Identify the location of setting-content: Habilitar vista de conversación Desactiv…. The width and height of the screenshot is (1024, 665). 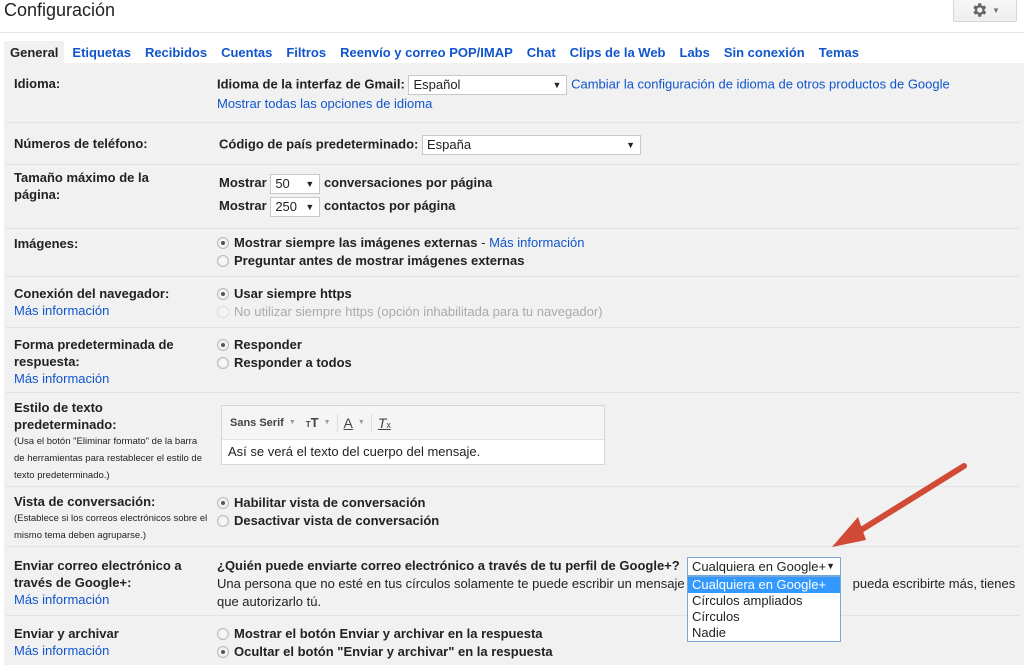
(328, 512).